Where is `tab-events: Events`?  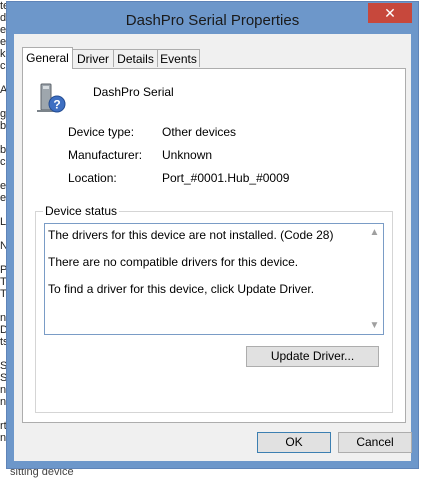
tab-events: Events is located at coordinates (178, 58).